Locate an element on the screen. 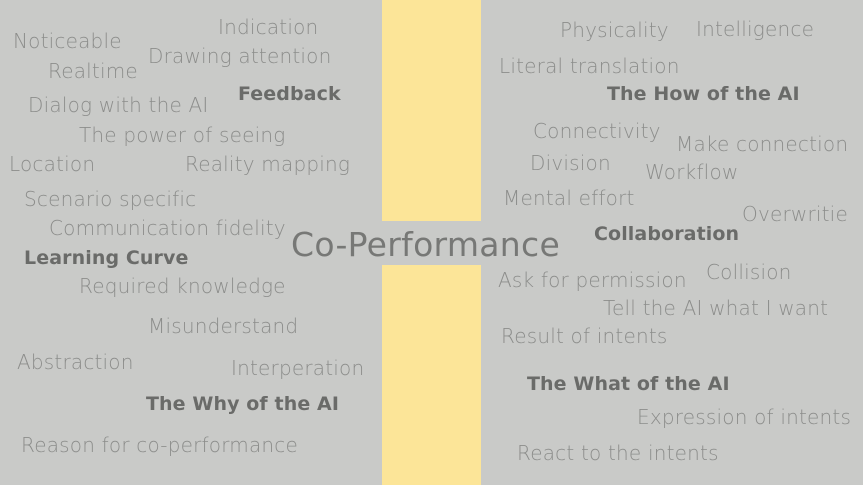 The image size is (863, 485). word-indication: Indication is located at coordinates (268, 27).